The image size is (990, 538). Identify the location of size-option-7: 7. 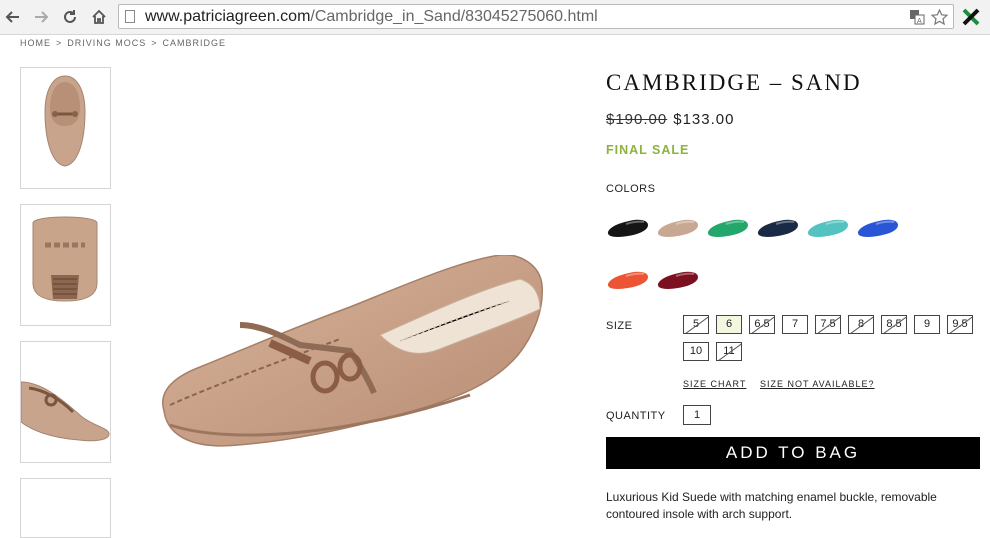
(795, 324).